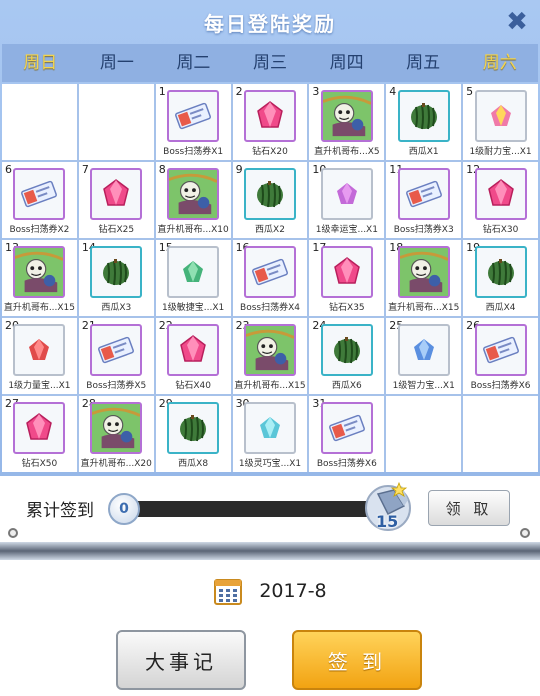 This screenshot has height=696, width=540. Describe the element at coordinates (346, 194) in the screenshot. I see `gem-pink-icon` at that location.